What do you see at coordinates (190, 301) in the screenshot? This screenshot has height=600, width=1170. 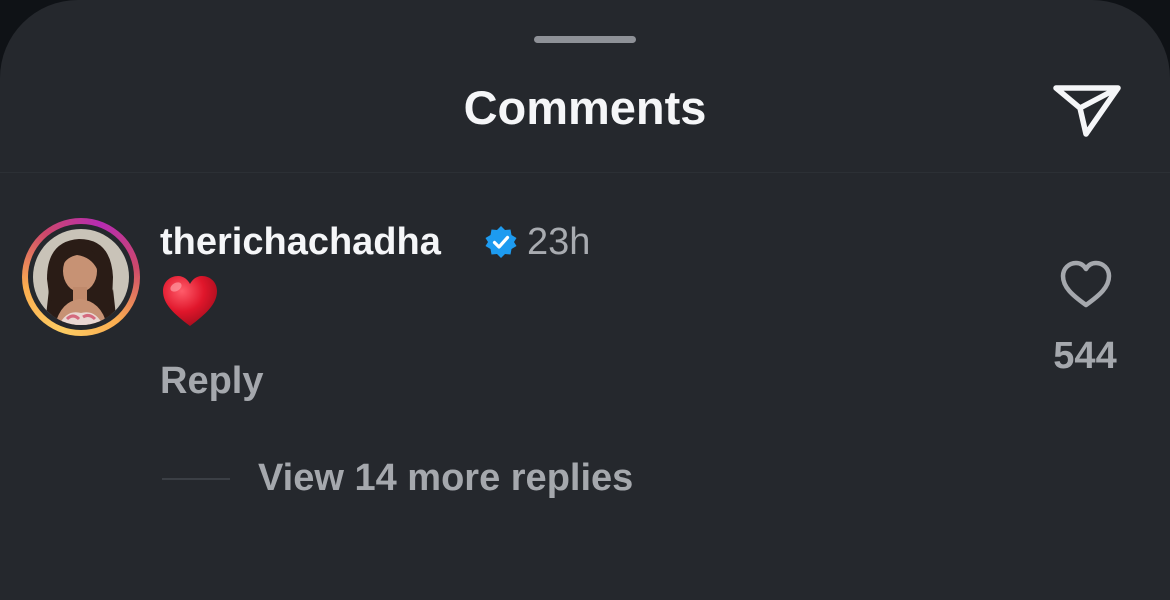 I see `heart-emoji-icon` at bounding box center [190, 301].